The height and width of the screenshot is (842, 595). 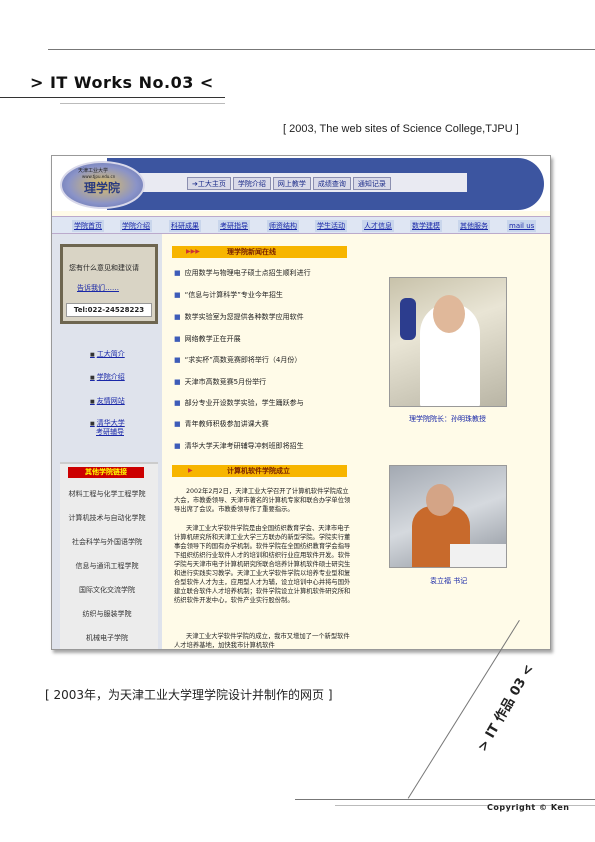 I want to click on side-link-postgrad-tutoring: 考研辅导, so click(x=110, y=432).